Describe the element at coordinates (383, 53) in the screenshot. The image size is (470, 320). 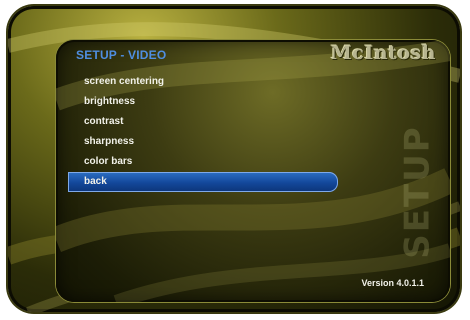
I see `mcintosh-logo: McIntosh` at that location.